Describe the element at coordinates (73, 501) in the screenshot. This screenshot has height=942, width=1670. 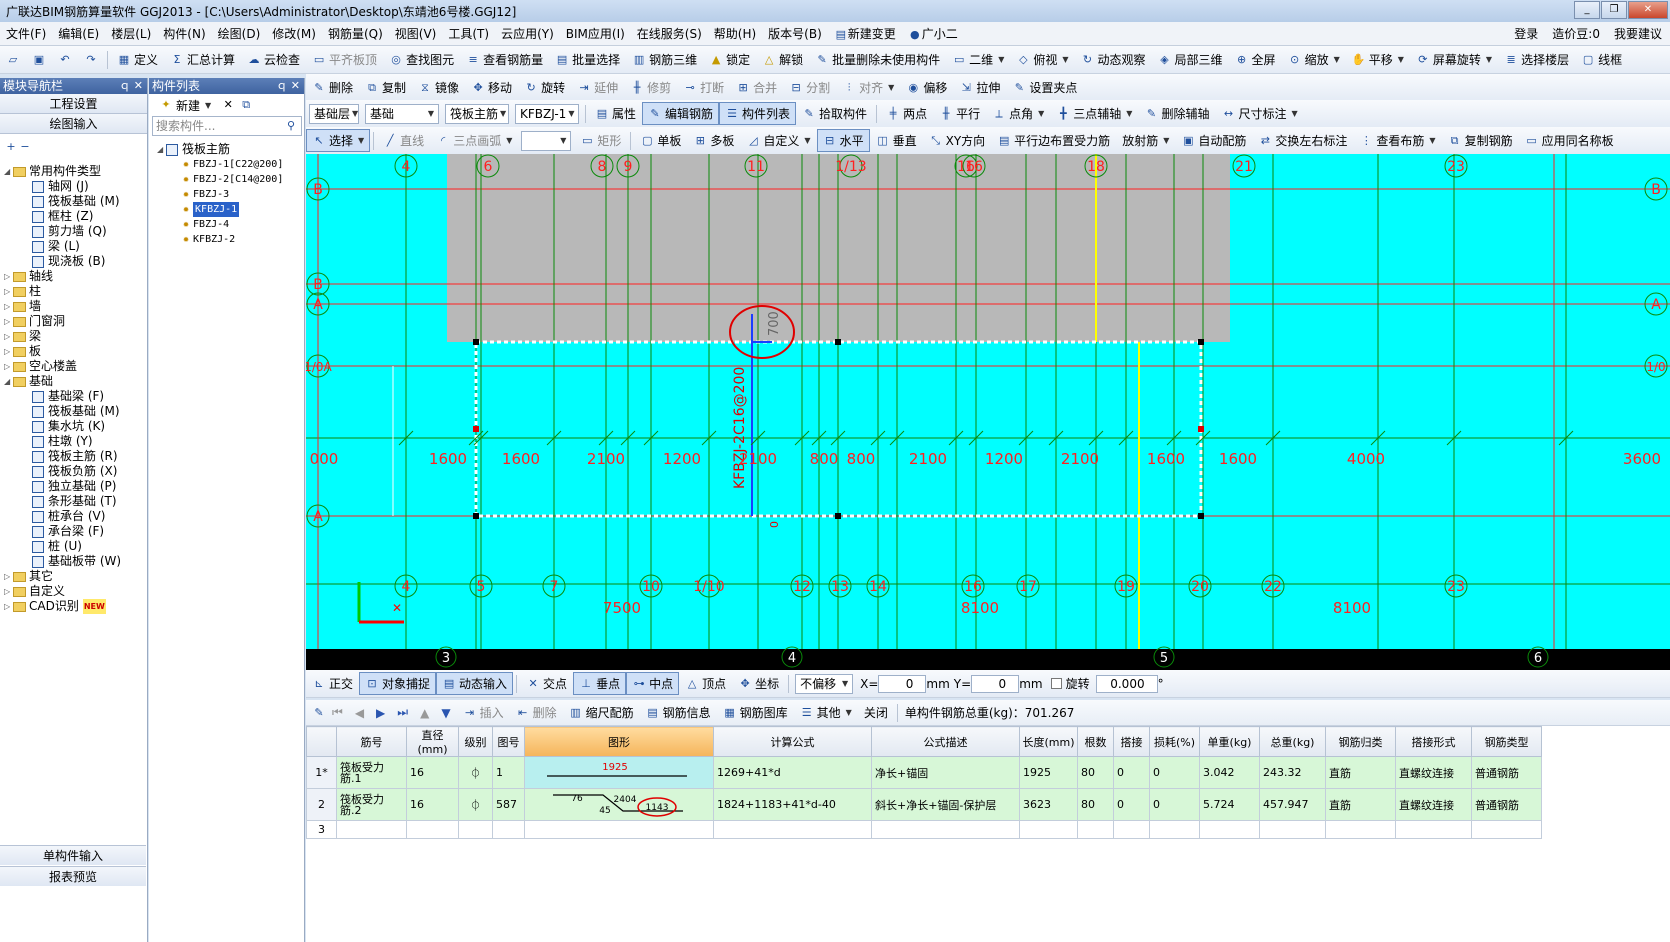
I see `tree-item: 条形基础 (T)` at that location.